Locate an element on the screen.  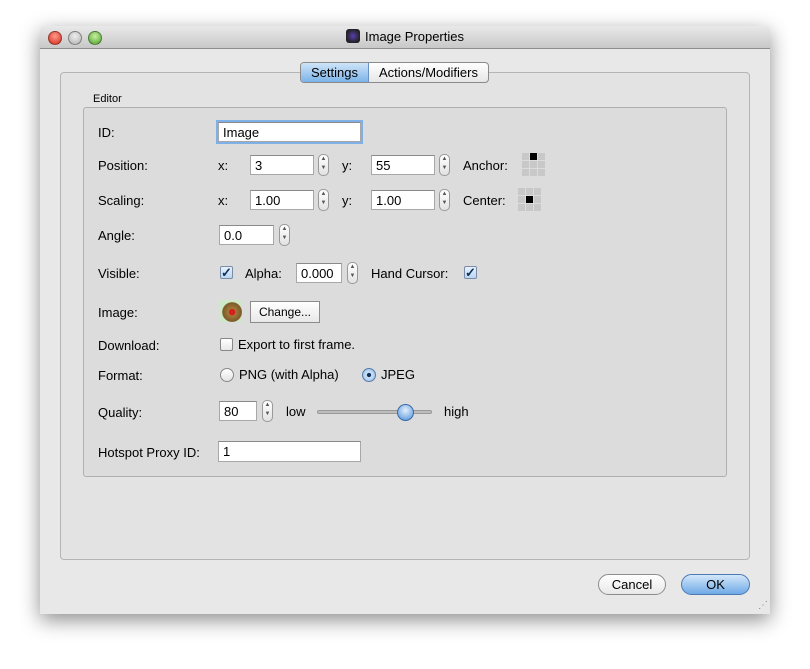
resize-grip-icon: ⋰ is located at coordinates (763, 605).